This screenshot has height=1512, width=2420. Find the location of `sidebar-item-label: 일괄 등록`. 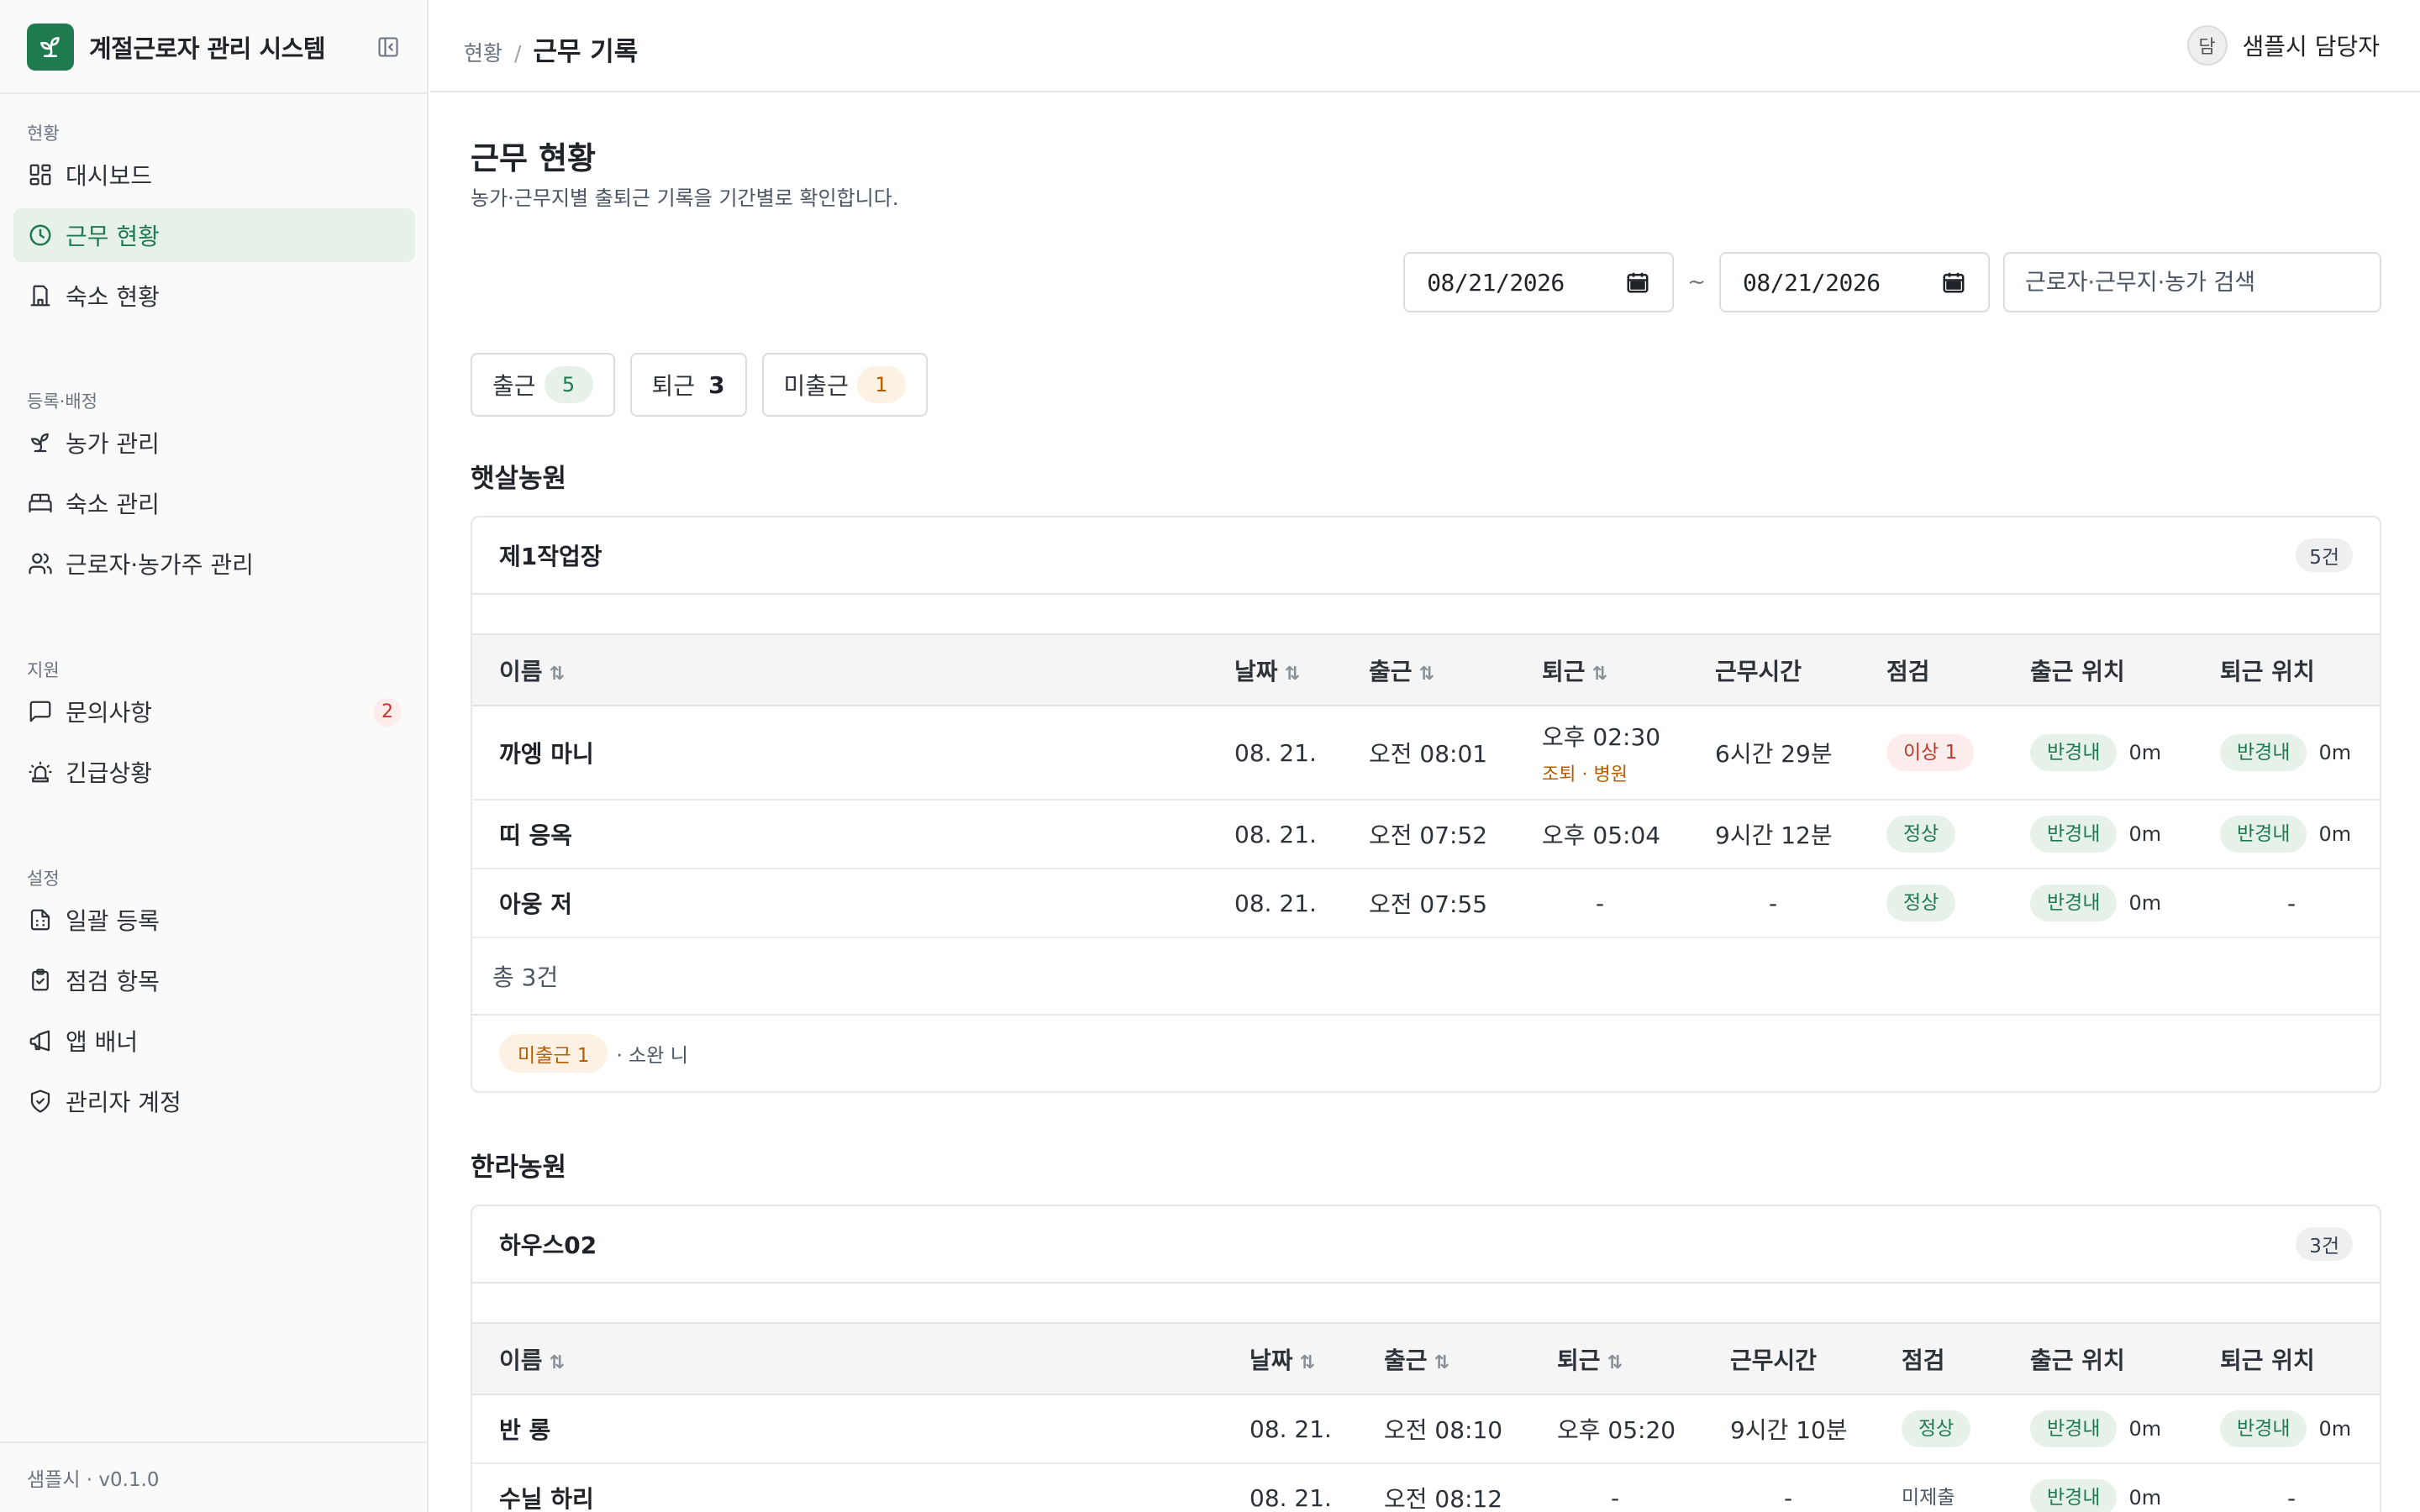

sidebar-item-label: 일괄 등록 is located at coordinates (113, 921).